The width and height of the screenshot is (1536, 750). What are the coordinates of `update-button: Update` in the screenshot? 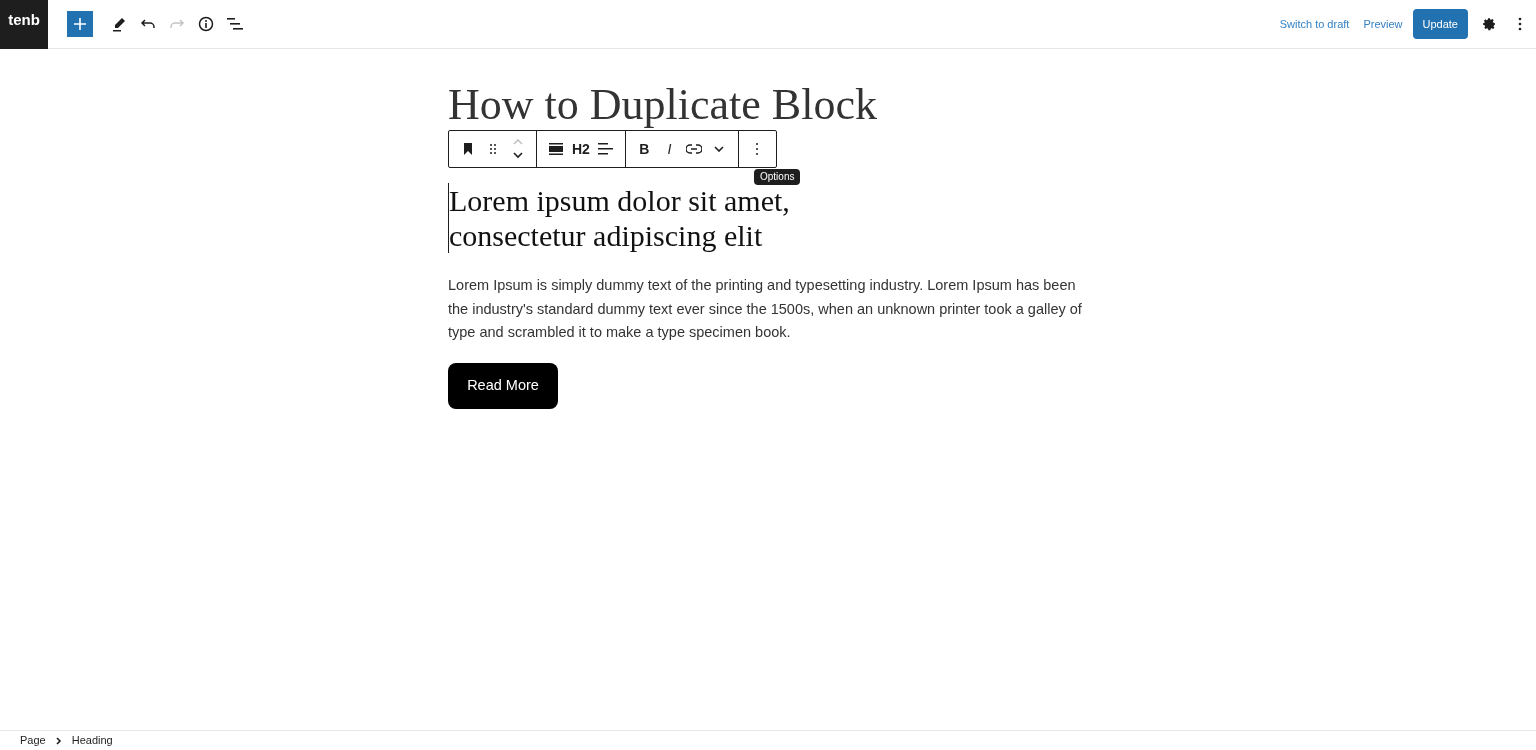 It's located at (1440, 24).